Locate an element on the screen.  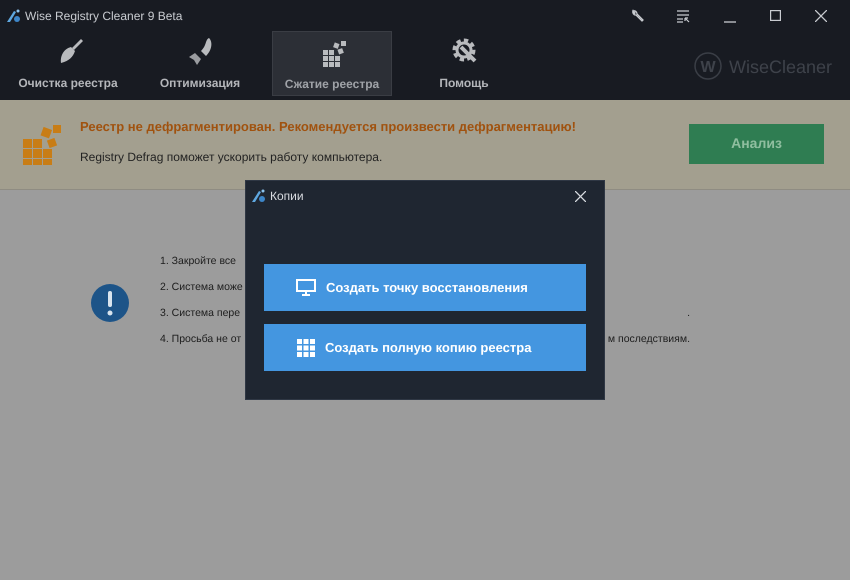
toolbar-tab: Очистка реестра is located at coordinates (68, 63).